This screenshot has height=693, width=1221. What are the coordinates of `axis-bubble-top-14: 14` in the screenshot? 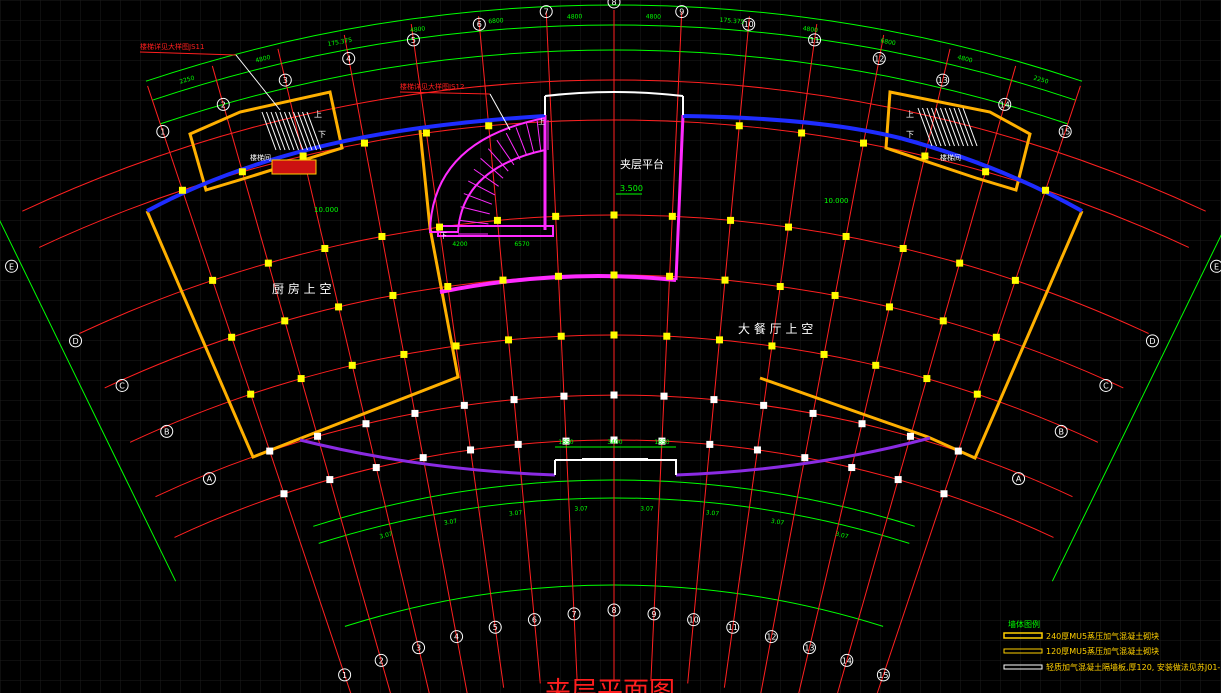 It's located at (1005, 104).